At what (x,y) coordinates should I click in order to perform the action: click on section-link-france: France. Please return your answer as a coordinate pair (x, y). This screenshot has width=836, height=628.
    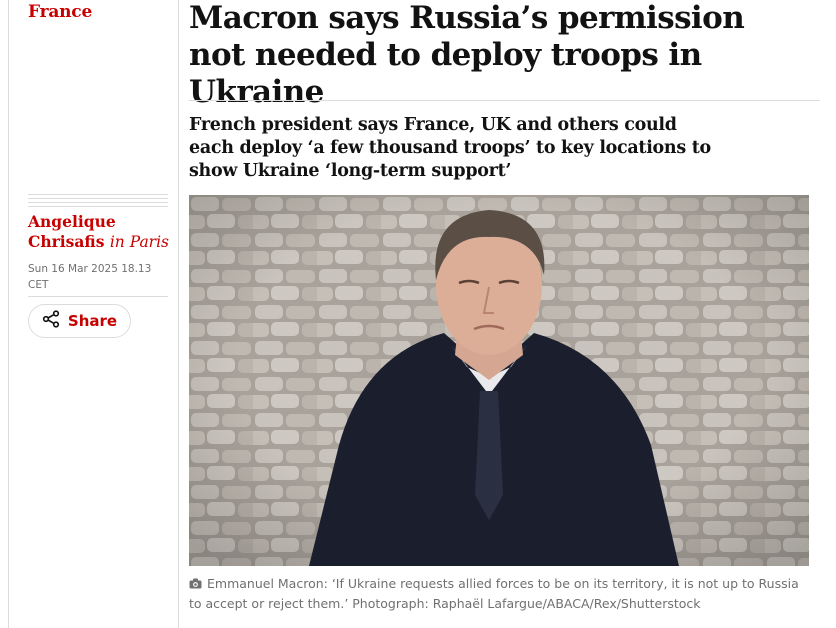
    Looking at the image, I should click on (60, 12).